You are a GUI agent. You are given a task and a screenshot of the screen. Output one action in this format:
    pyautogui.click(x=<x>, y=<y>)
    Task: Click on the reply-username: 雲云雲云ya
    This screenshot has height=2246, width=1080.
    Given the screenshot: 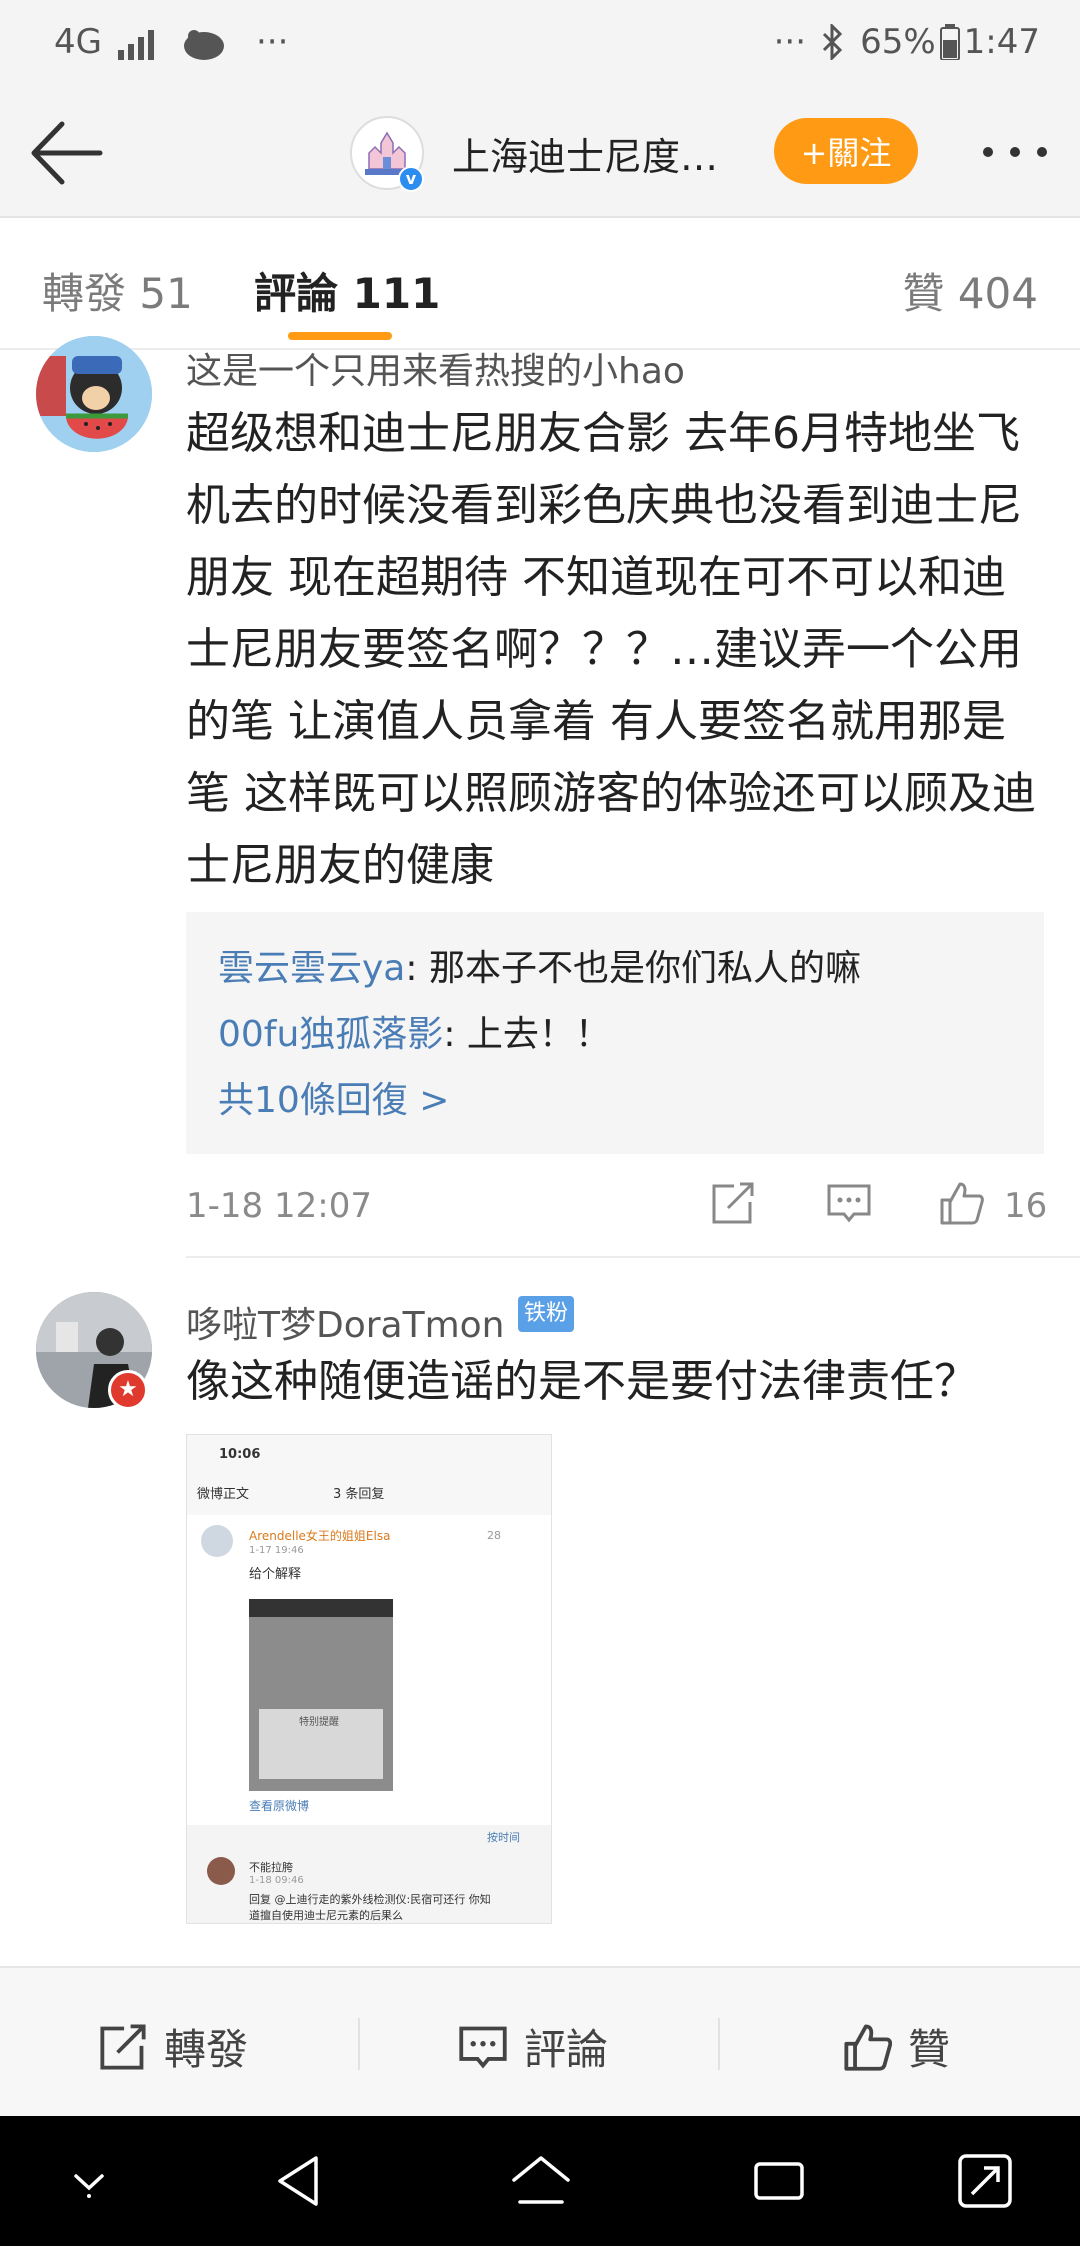 What is the action you would take?
    pyautogui.click(x=311, y=968)
    